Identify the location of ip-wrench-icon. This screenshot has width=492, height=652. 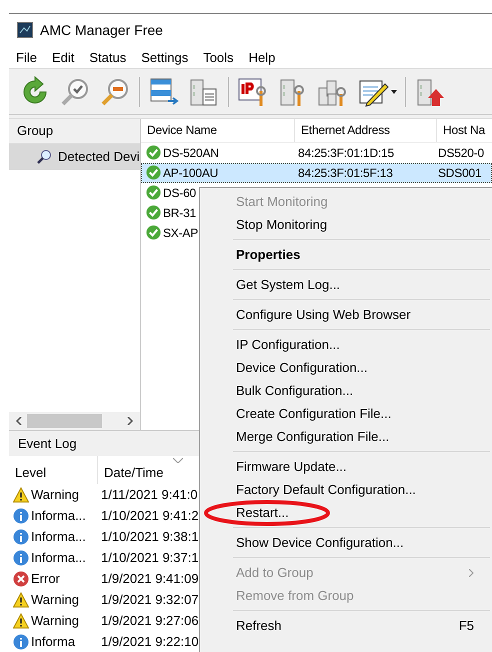
(253, 92).